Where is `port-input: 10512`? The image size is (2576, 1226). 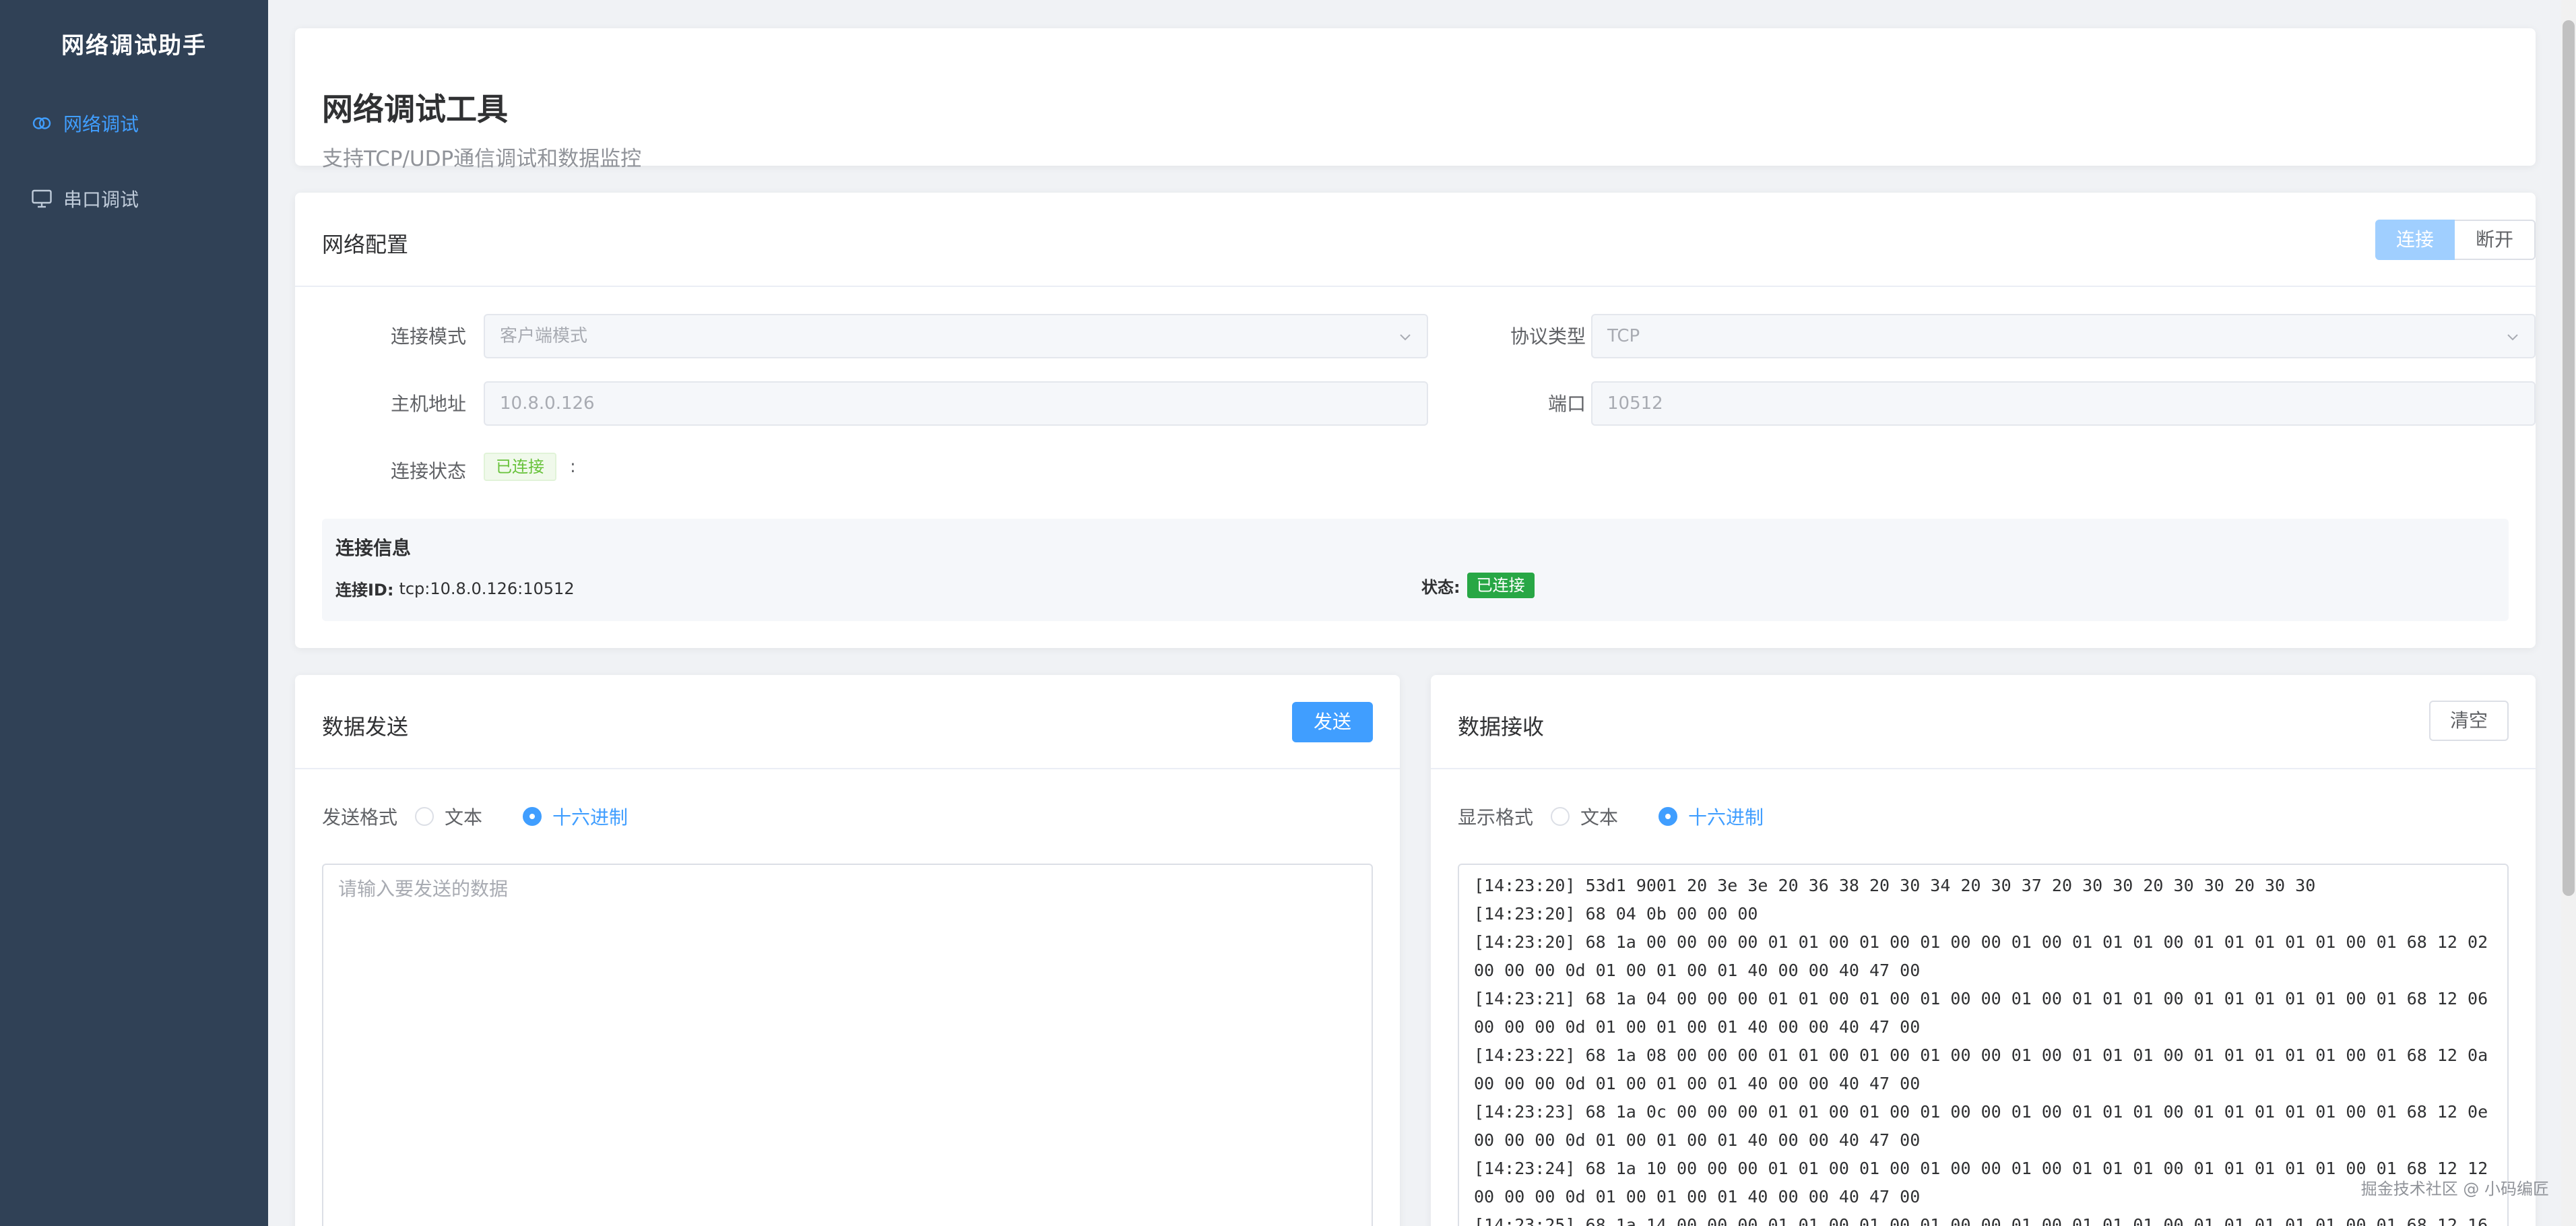
port-input: 10512 is located at coordinates (2063, 403).